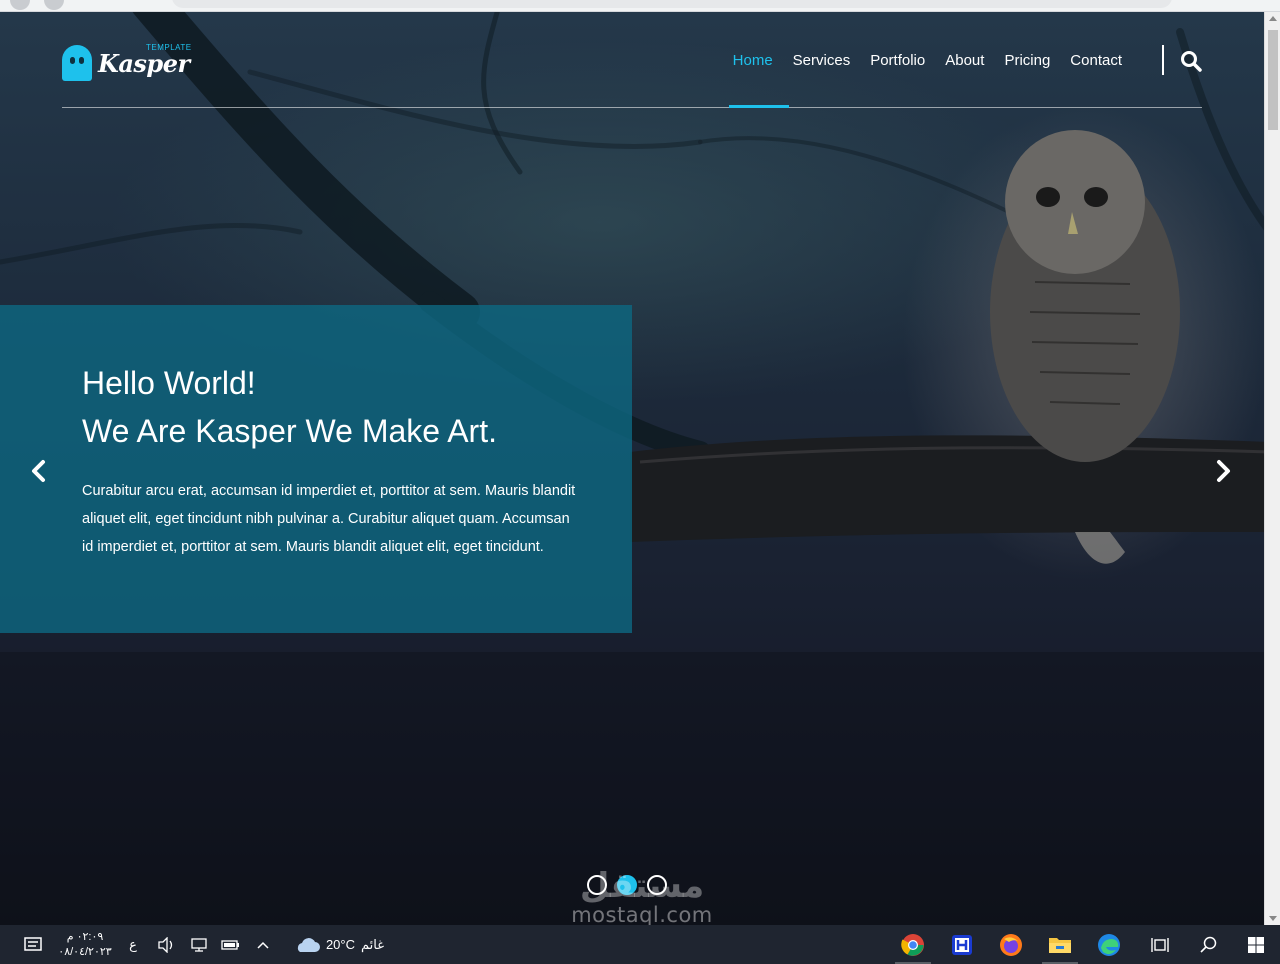 The height and width of the screenshot is (964, 1280). Describe the element at coordinates (822, 61) in the screenshot. I see `nav-services: Services` at that location.